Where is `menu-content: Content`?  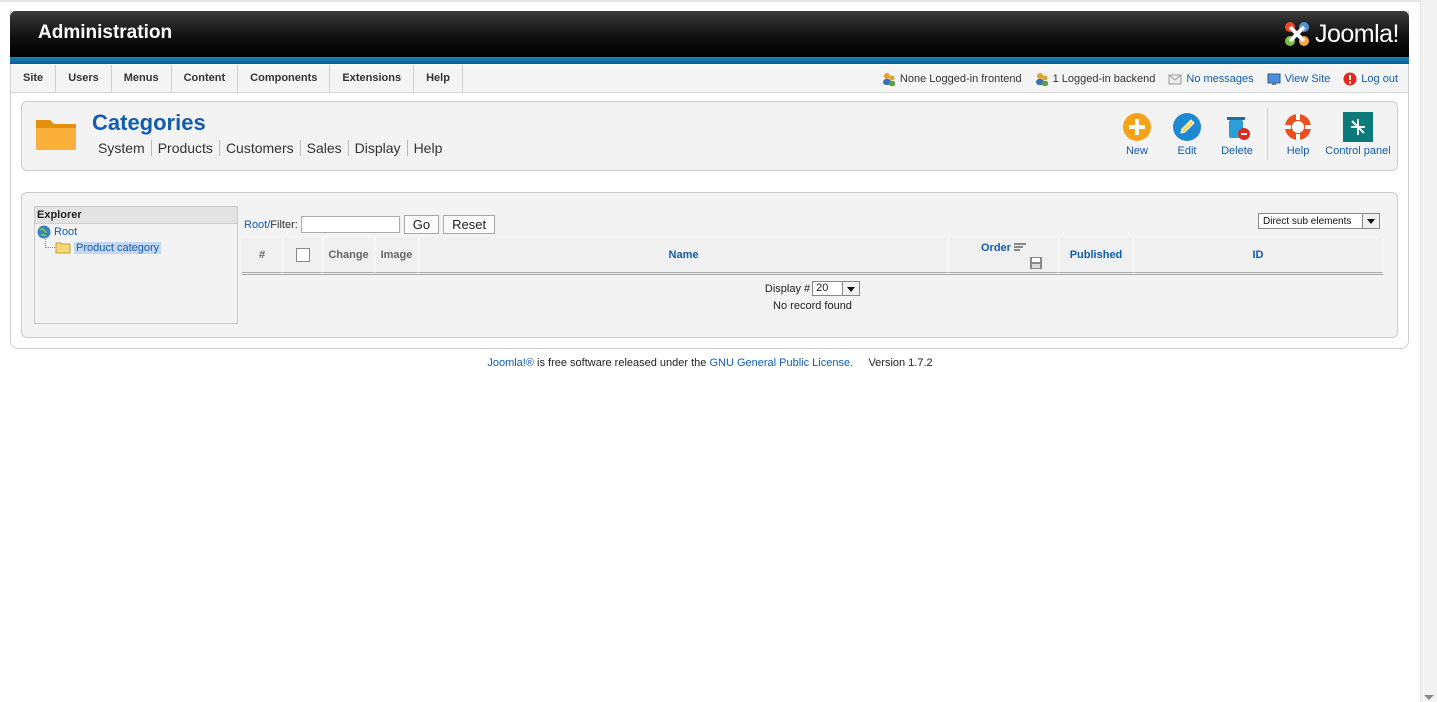 menu-content: Content is located at coordinates (205, 78).